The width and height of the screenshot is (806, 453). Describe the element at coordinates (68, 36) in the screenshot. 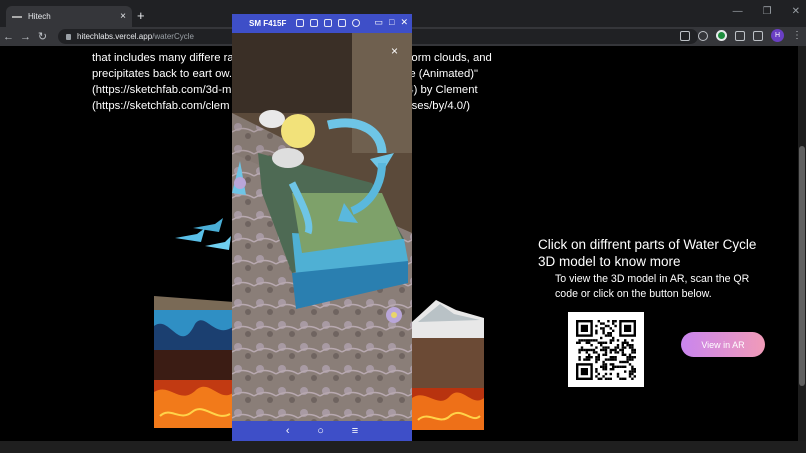

I see `lock-icon` at that location.